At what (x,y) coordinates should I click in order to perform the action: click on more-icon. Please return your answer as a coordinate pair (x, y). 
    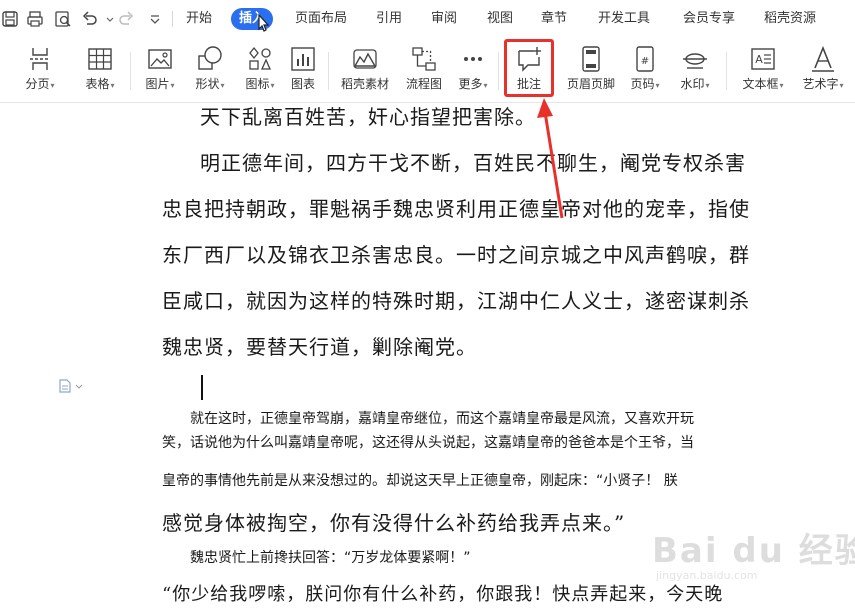
    Looking at the image, I should click on (473, 59).